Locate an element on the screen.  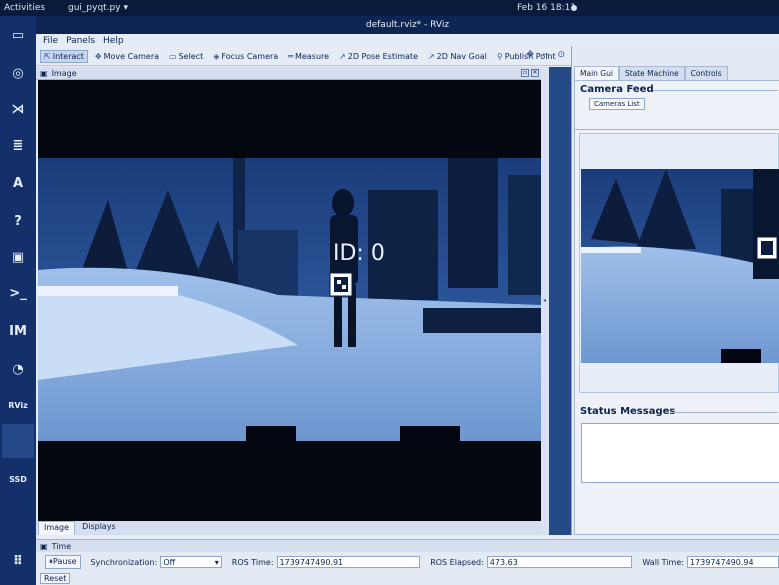
measure-label: Measure is located at coordinates (312, 56).